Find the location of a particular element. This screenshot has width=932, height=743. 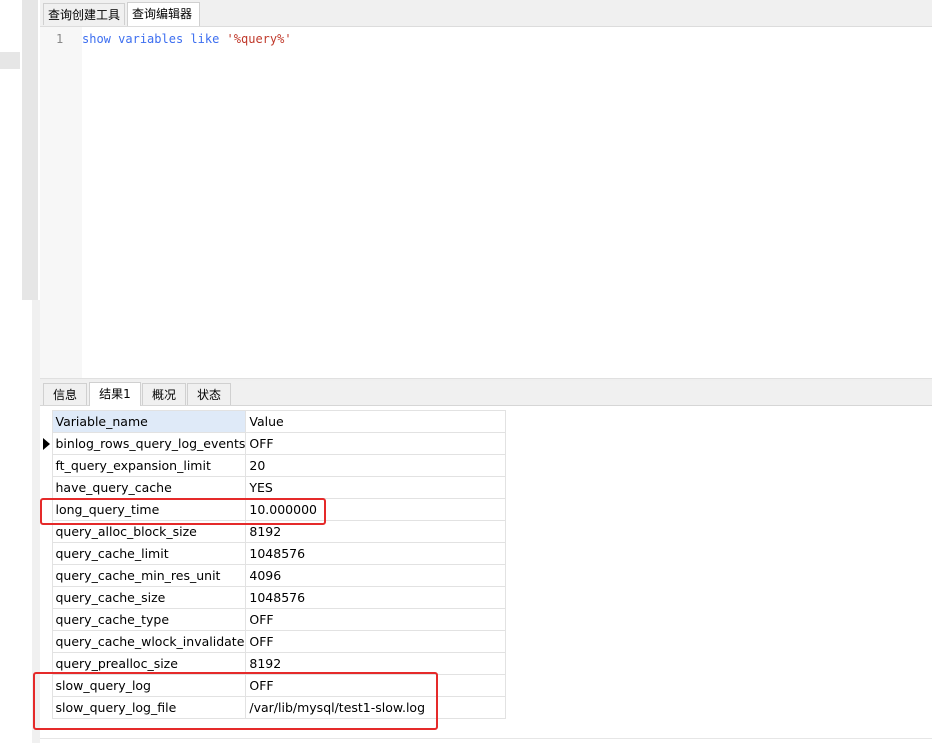

bottom-divider is located at coordinates (486, 738).